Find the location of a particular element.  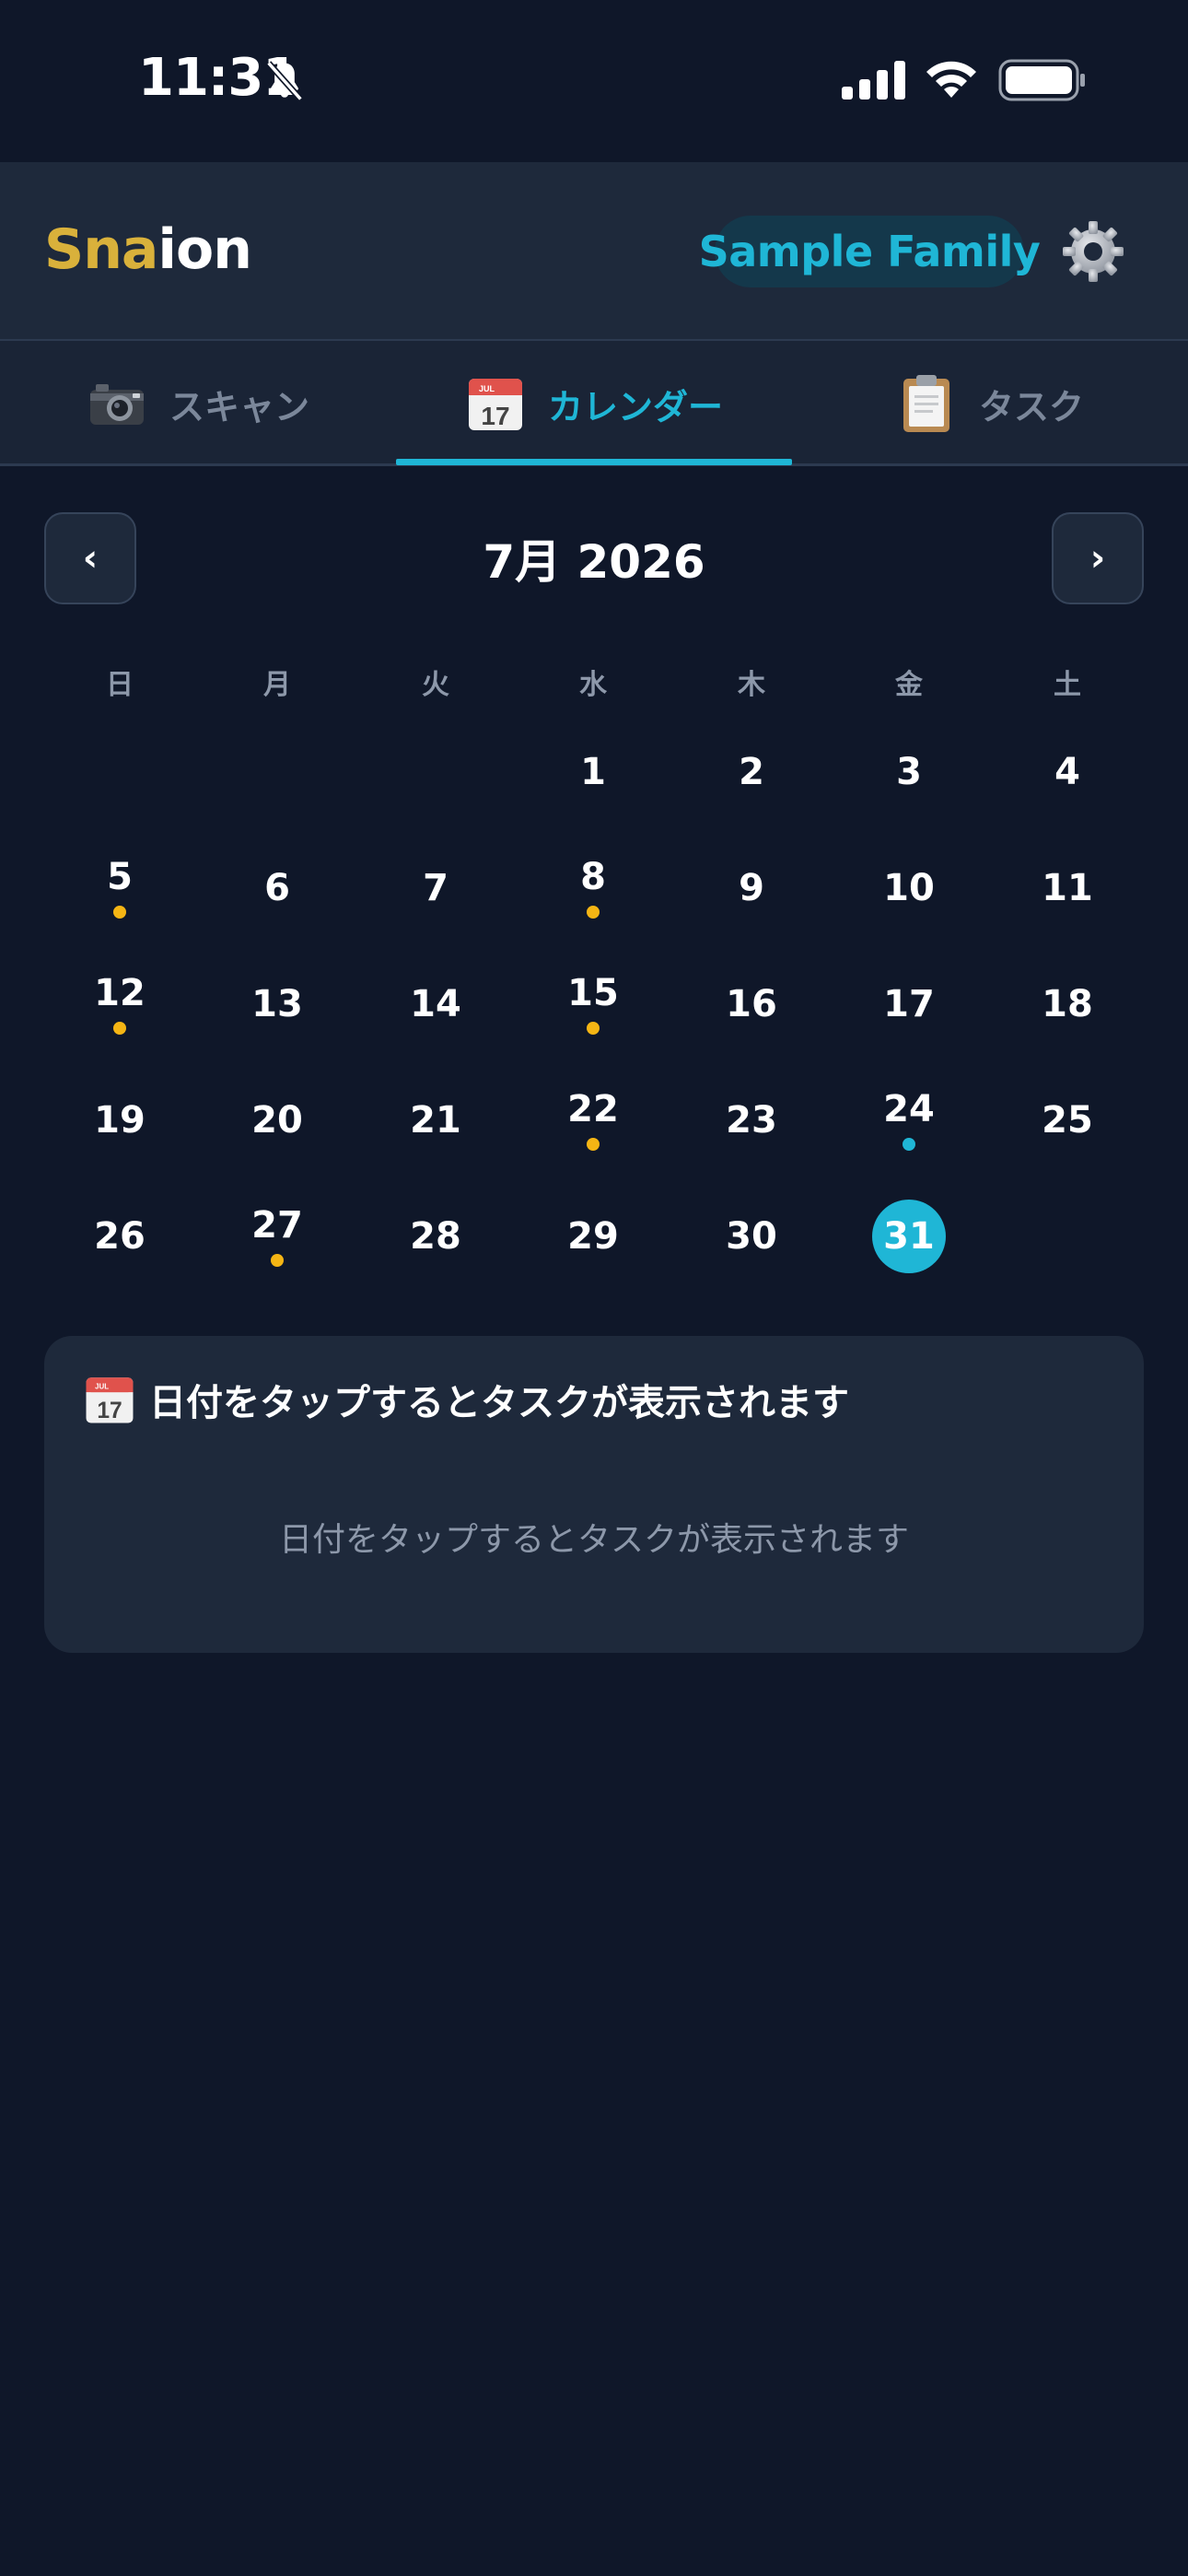

day-number: 14 is located at coordinates (435, 1004).